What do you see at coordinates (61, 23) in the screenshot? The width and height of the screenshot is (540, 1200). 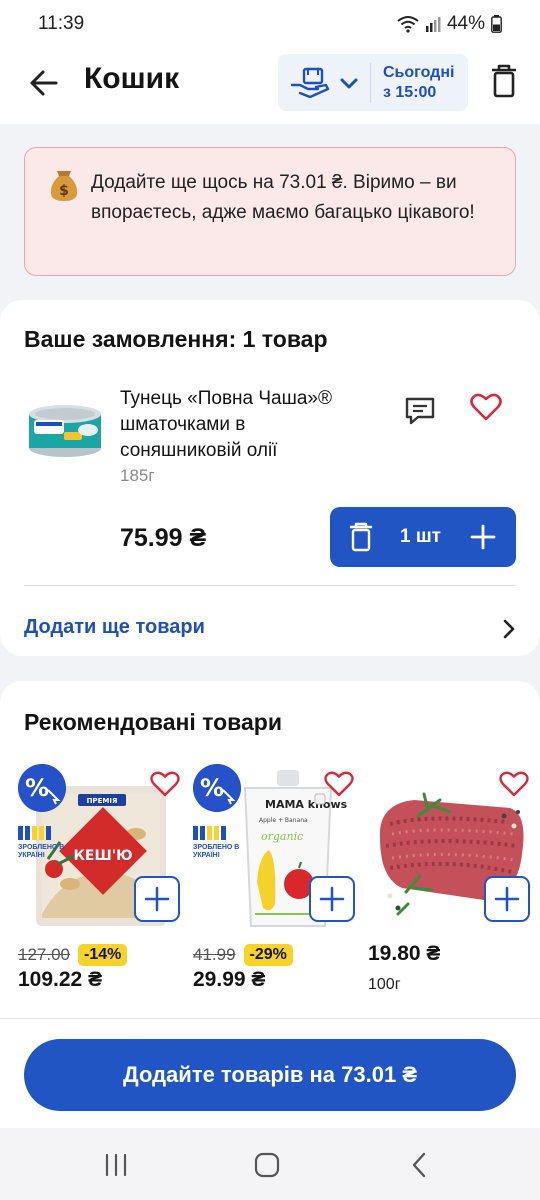 I see `status-time: 11:39` at bounding box center [61, 23].